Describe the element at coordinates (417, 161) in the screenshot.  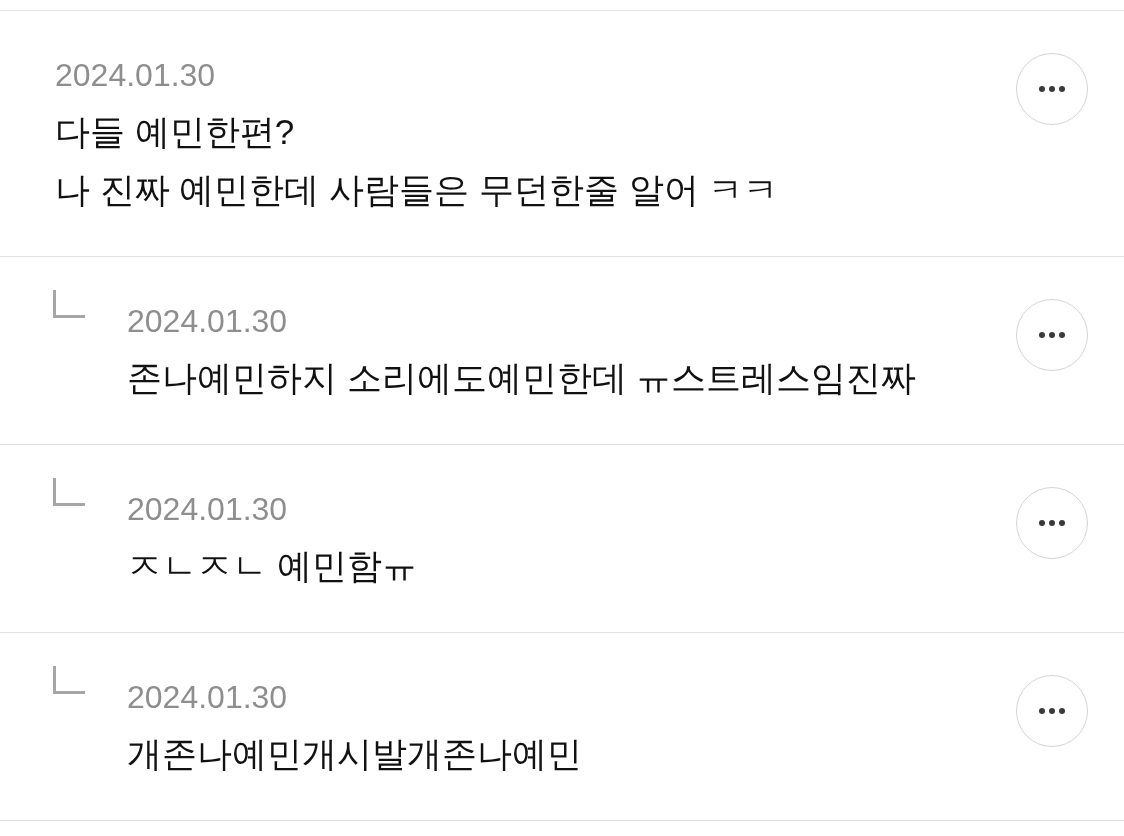
I see `comment-text: 다들 예민한편? 나 진짜 예민한데 사람들은 무던한줄 알어 ㅋㅋ` at that location.